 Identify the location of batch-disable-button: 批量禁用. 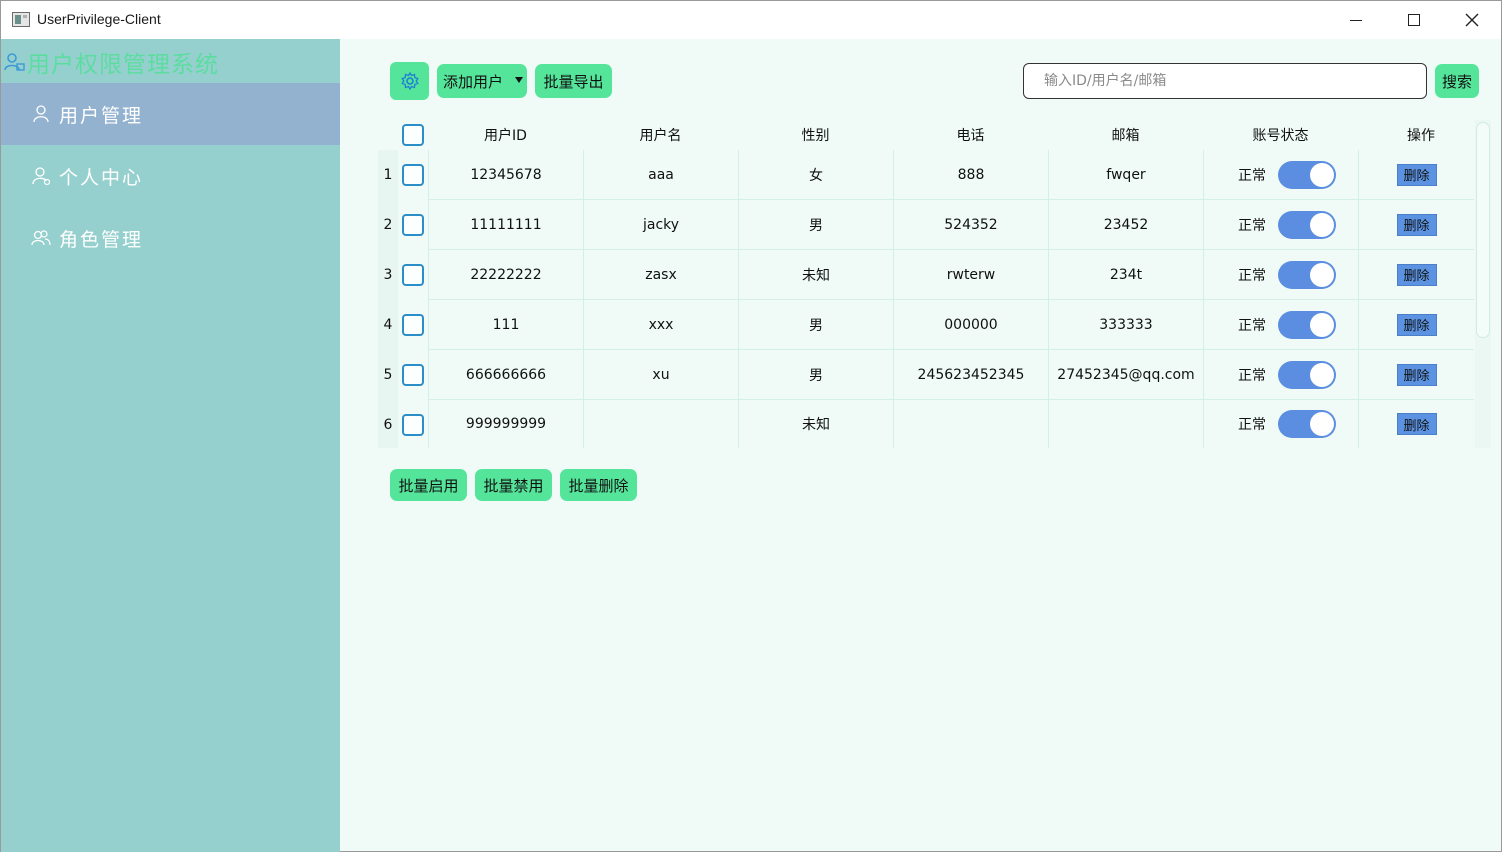
(513, 485).